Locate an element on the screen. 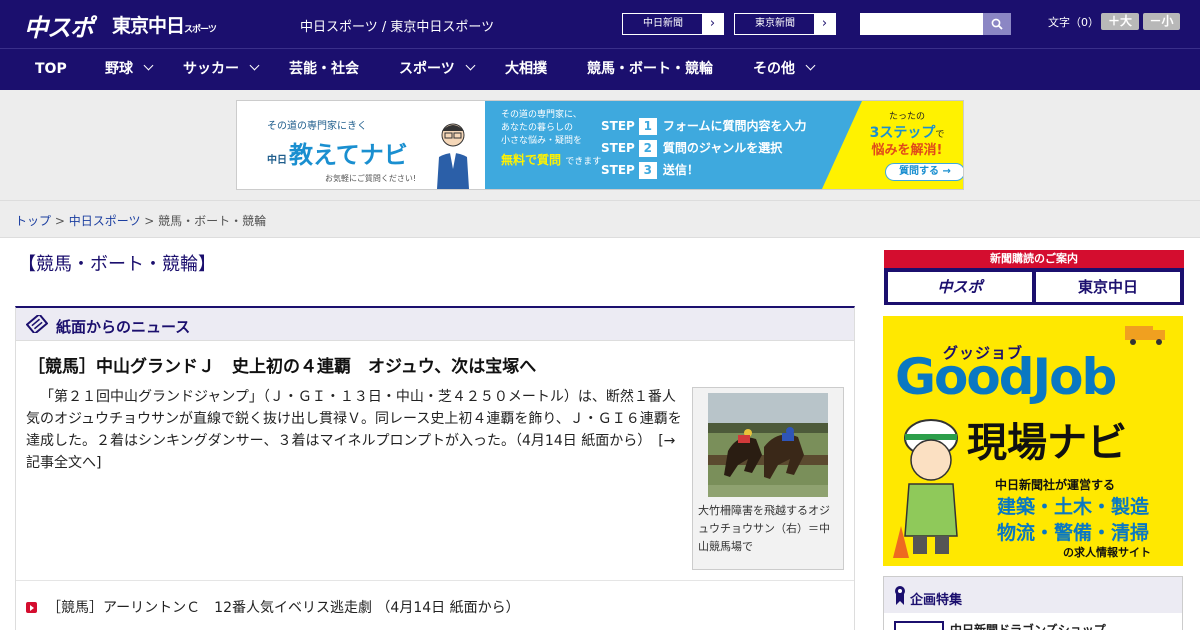 This screenshot has height=630, width=1200. nav-keiba: 競馬・ボート・競輪 is located at coordinates (650, 70).